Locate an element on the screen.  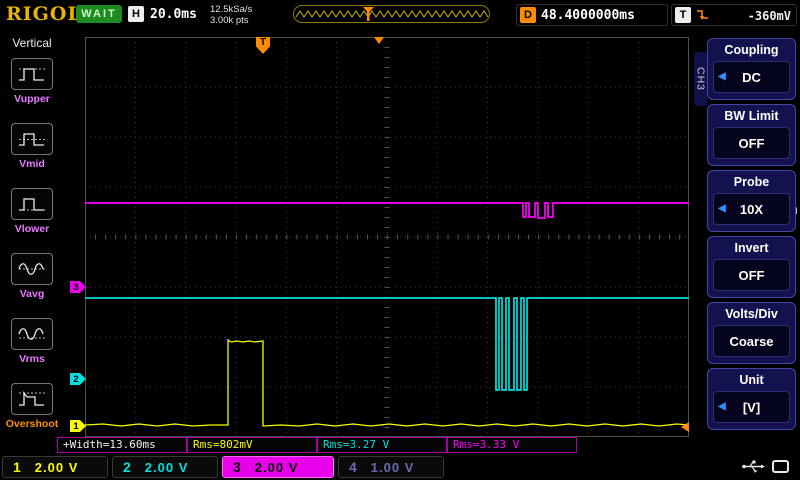
ch2-trace is located at coordinates (387, 344).